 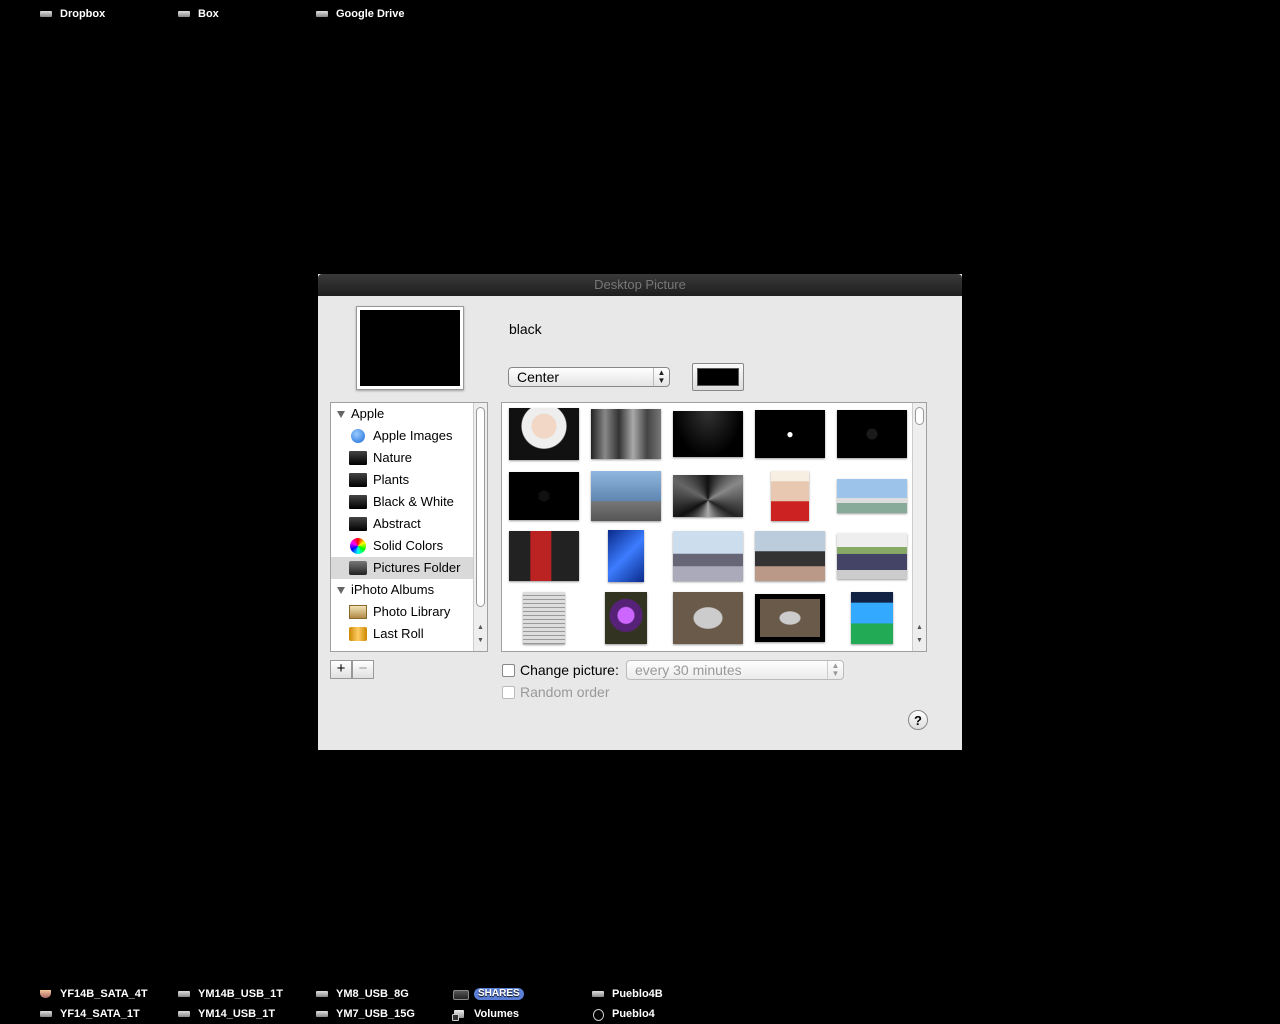 What do you see at coordinates (237, 1014) in the screenshot?
I see `desktop-icon-label: YM14_USB_1T` at bounding box center [237, 1014].